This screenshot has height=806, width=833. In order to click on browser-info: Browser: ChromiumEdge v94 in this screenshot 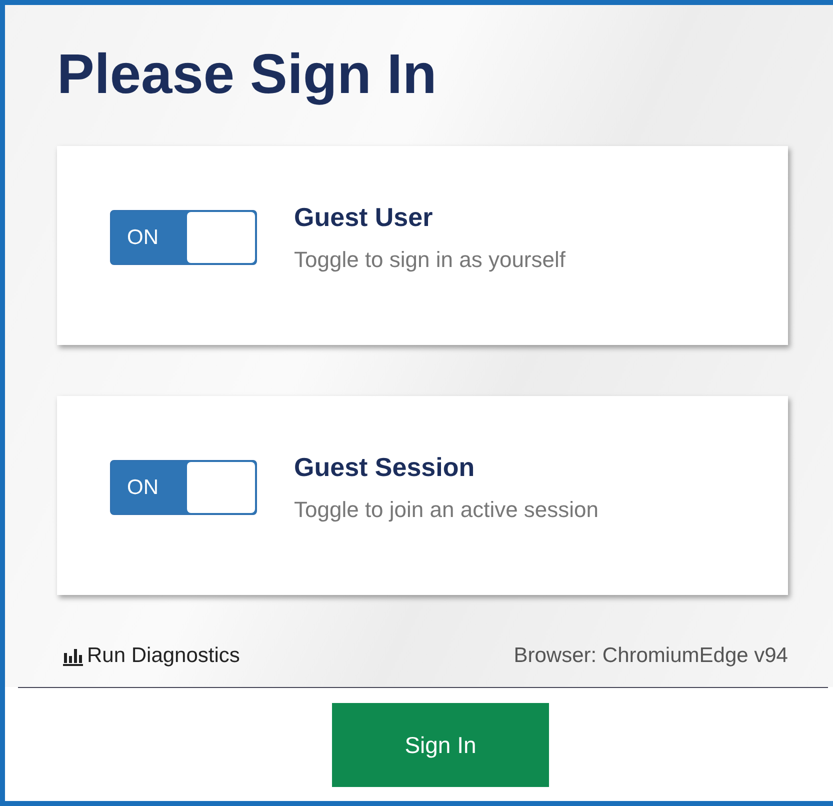, I will do `click(651, 656)`.